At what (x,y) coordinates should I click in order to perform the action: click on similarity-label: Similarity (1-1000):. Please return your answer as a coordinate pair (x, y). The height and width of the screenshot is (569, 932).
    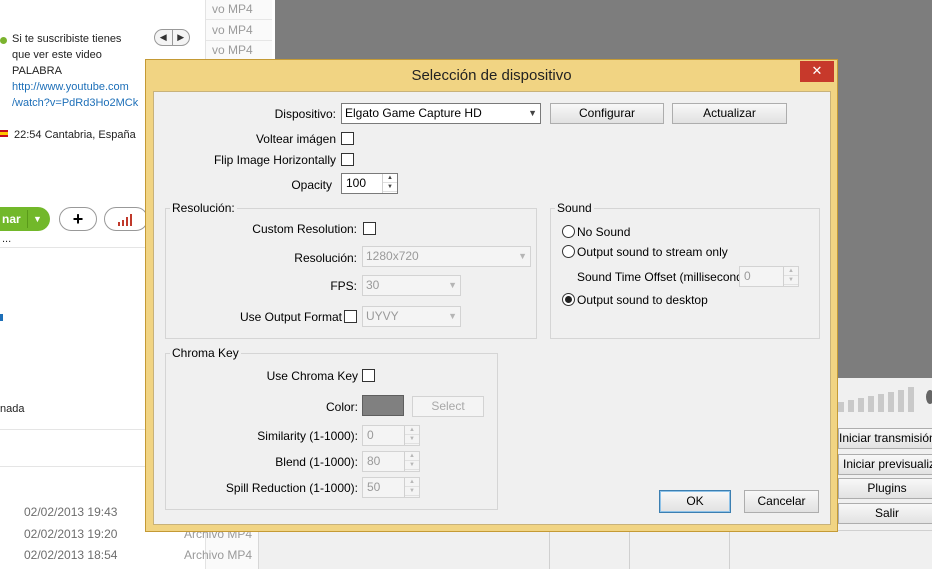
    Looking at the image, I should click on (307, 436).